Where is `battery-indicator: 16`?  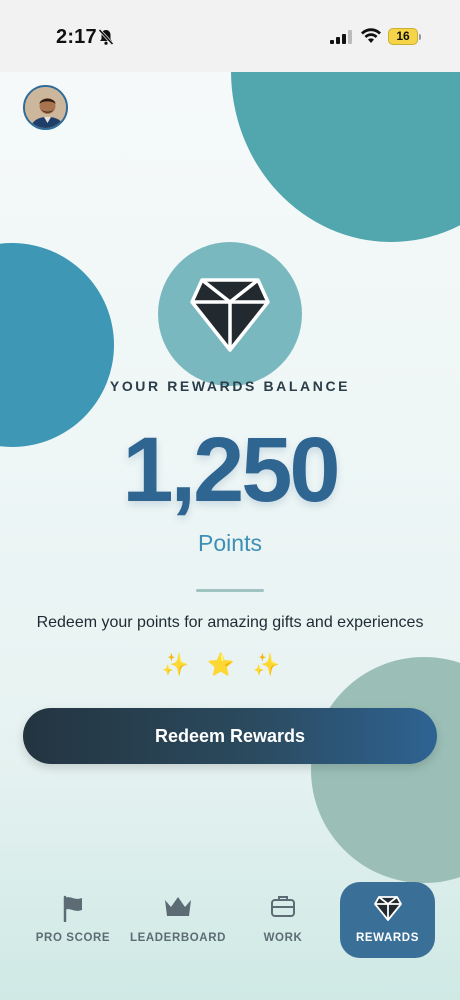 battery-indicator: 16 is located at coordinates (404, 36).